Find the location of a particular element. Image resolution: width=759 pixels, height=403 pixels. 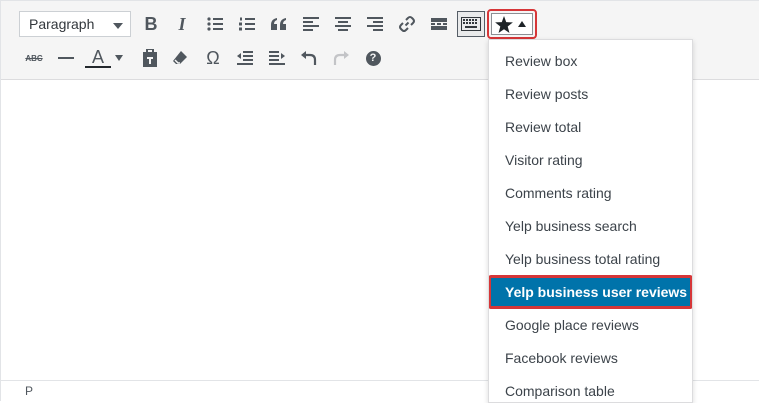

bold-button: B is located at coordinates (151, 24).